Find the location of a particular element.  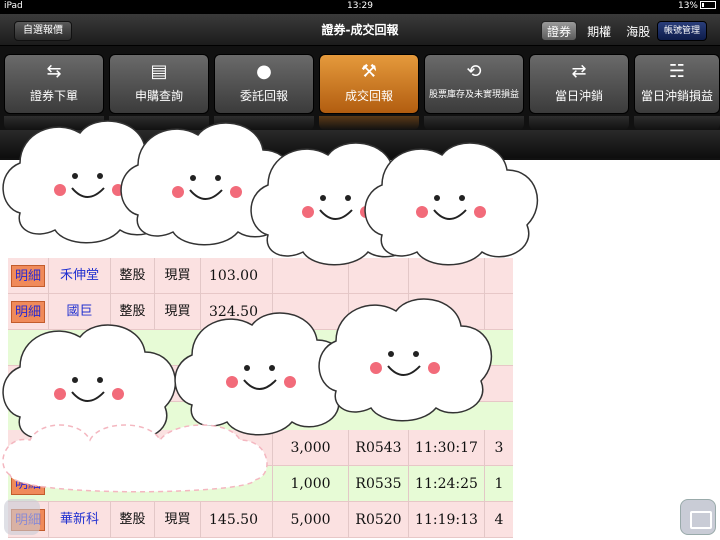

segment-futures-options: 期權 is located at coordinates (599, 32).